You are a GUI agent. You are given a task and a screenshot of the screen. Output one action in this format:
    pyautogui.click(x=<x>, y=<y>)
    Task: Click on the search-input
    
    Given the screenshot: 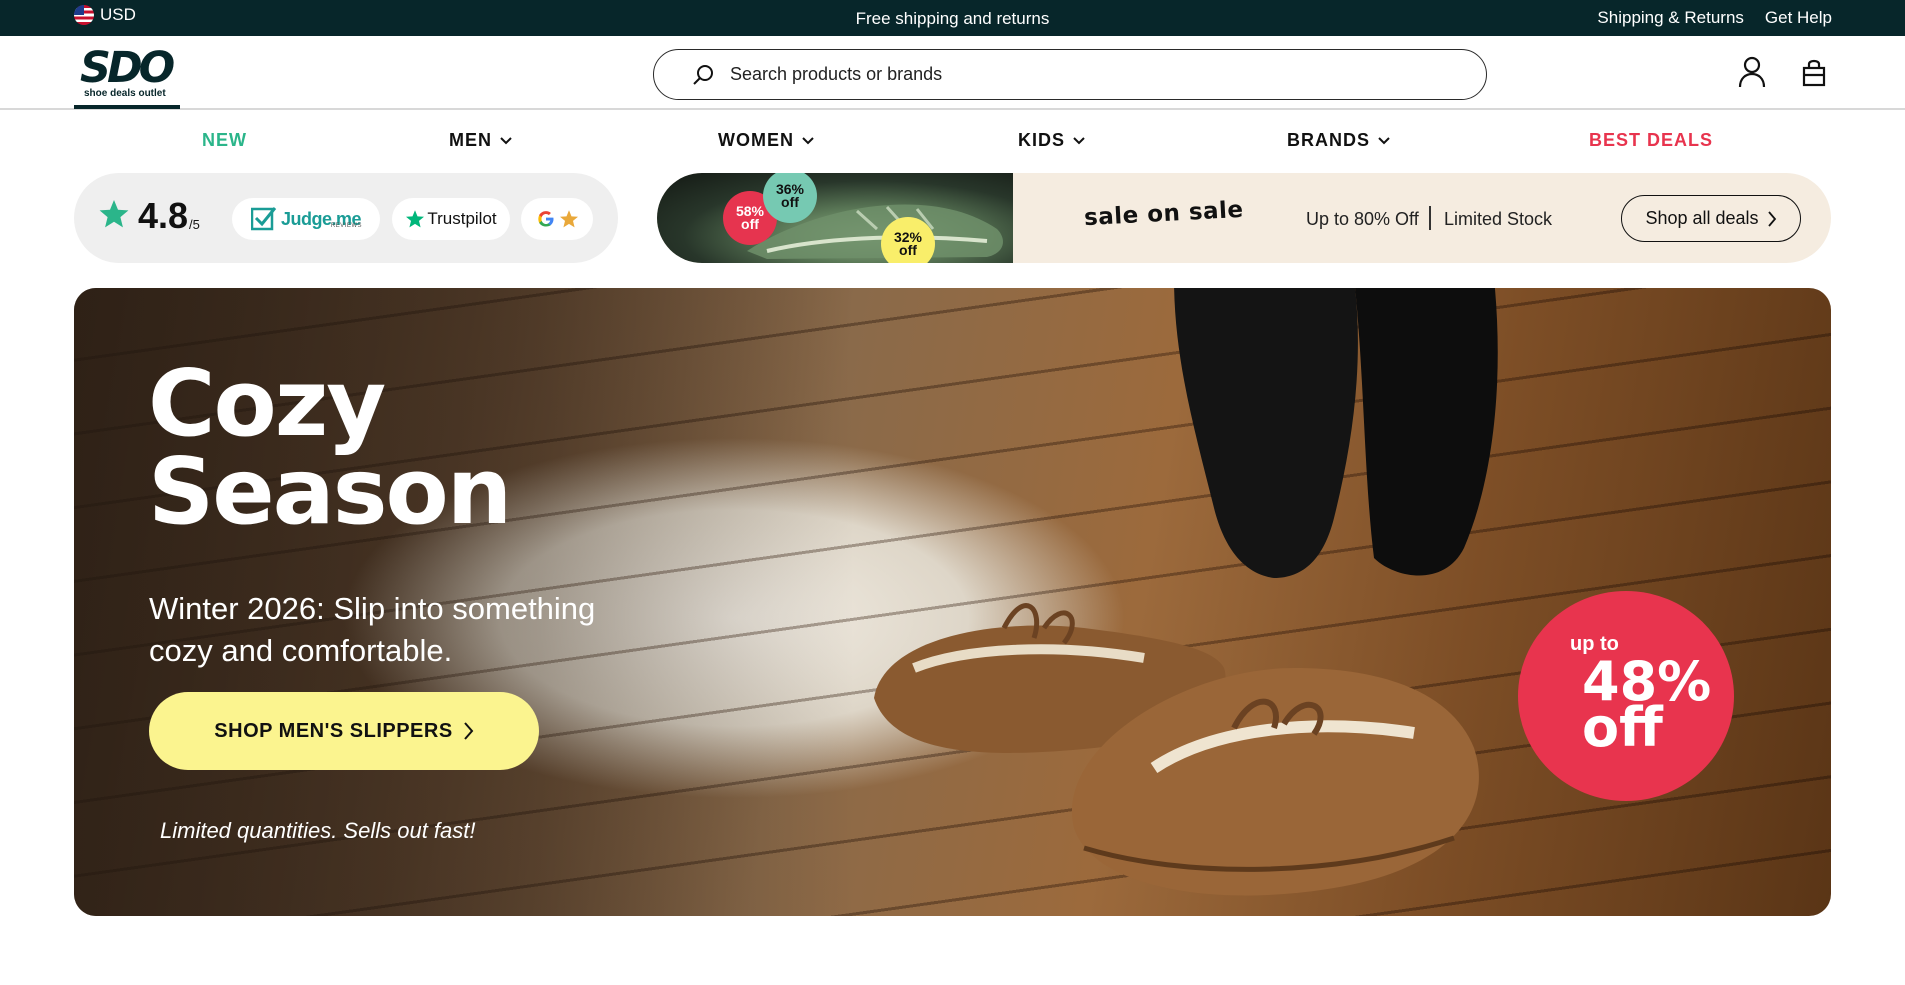 What is the action you would take?
    pyautogui.click(x=1080, y=74)
    